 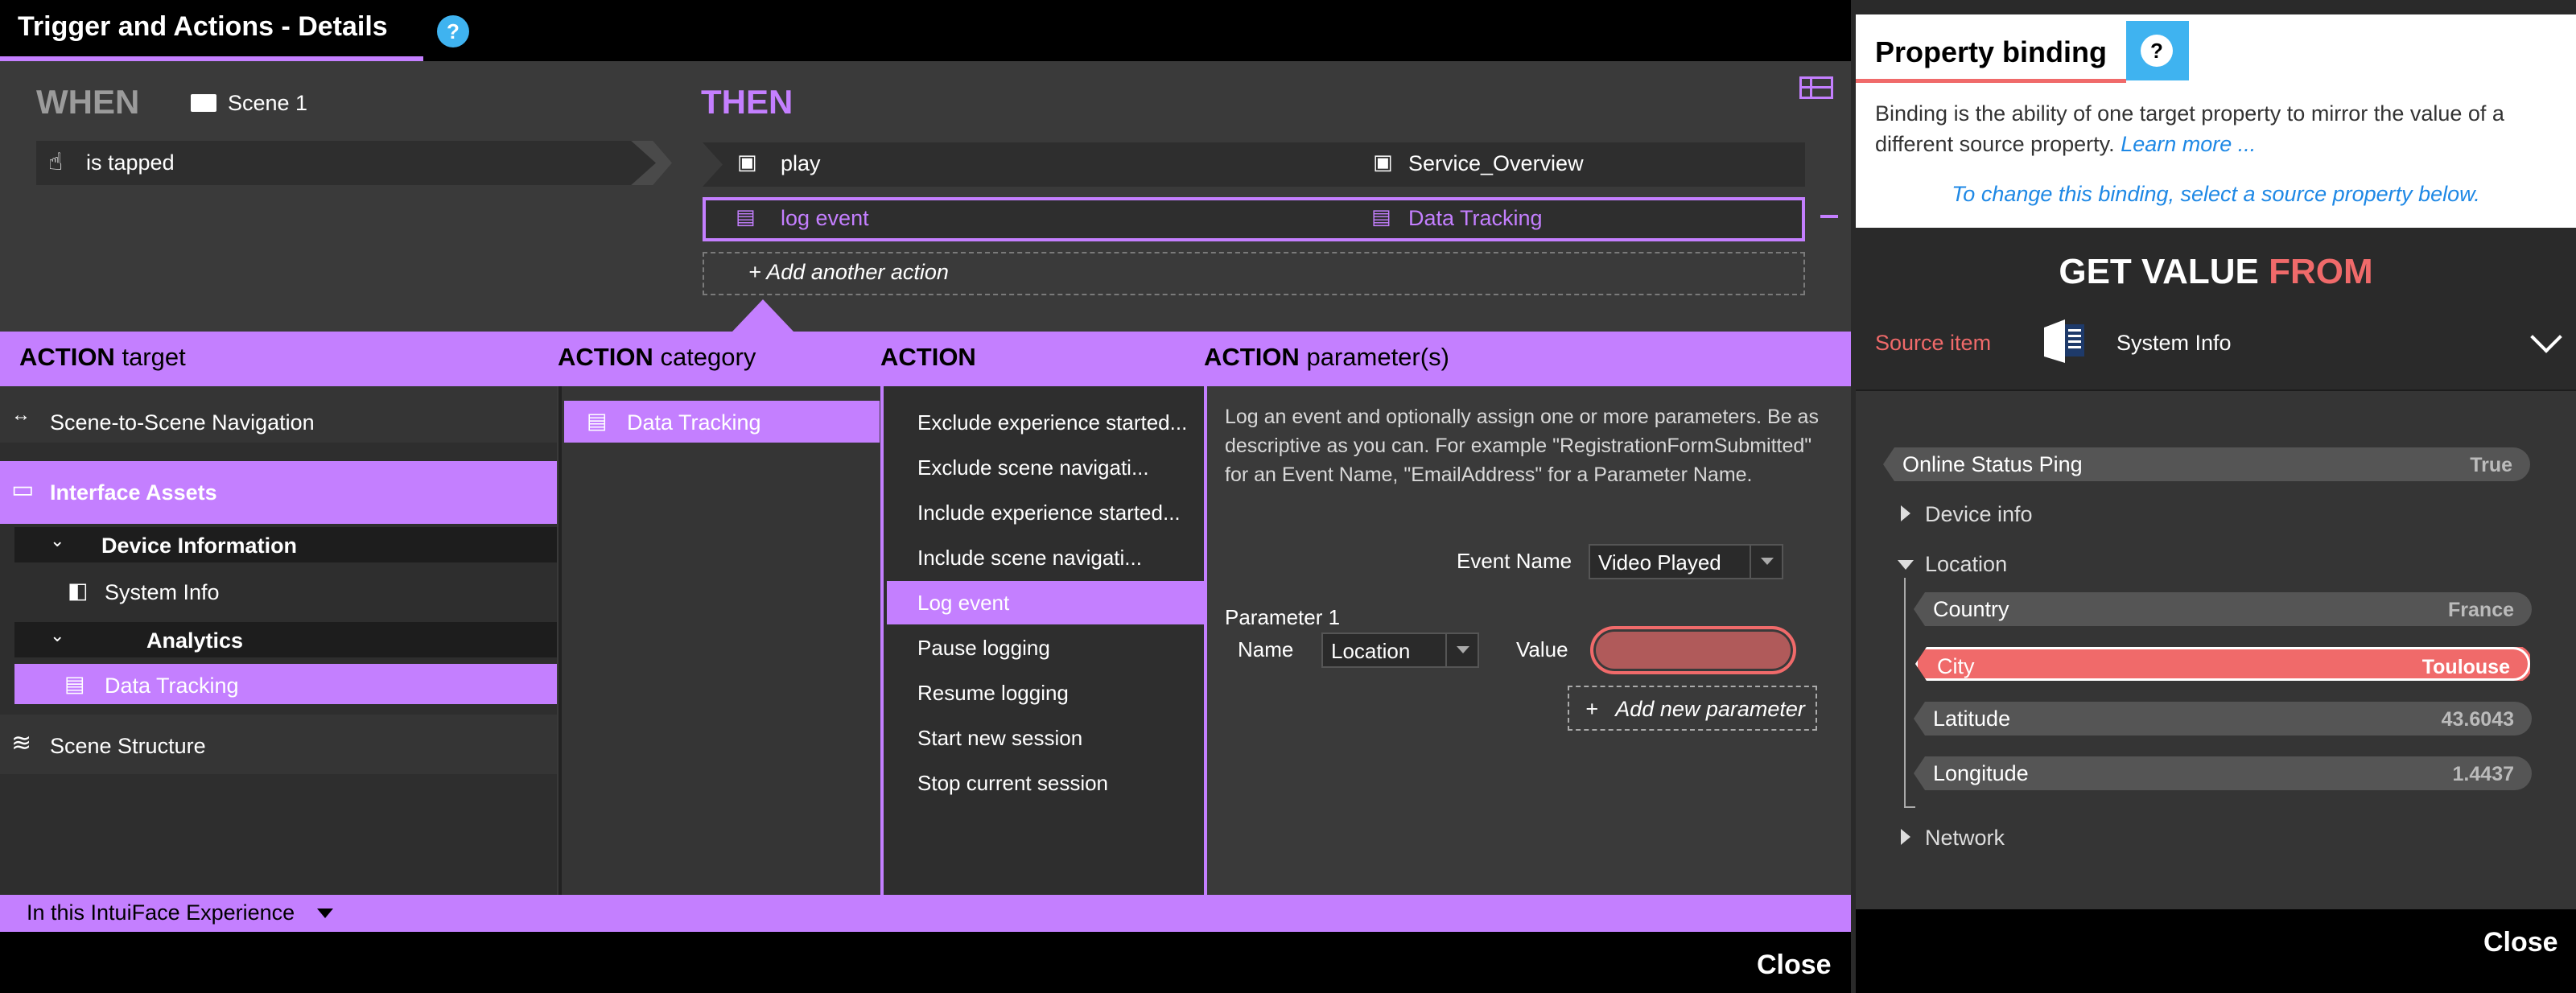 I want to click on prop-value: True, so click(x=2491, y=465).